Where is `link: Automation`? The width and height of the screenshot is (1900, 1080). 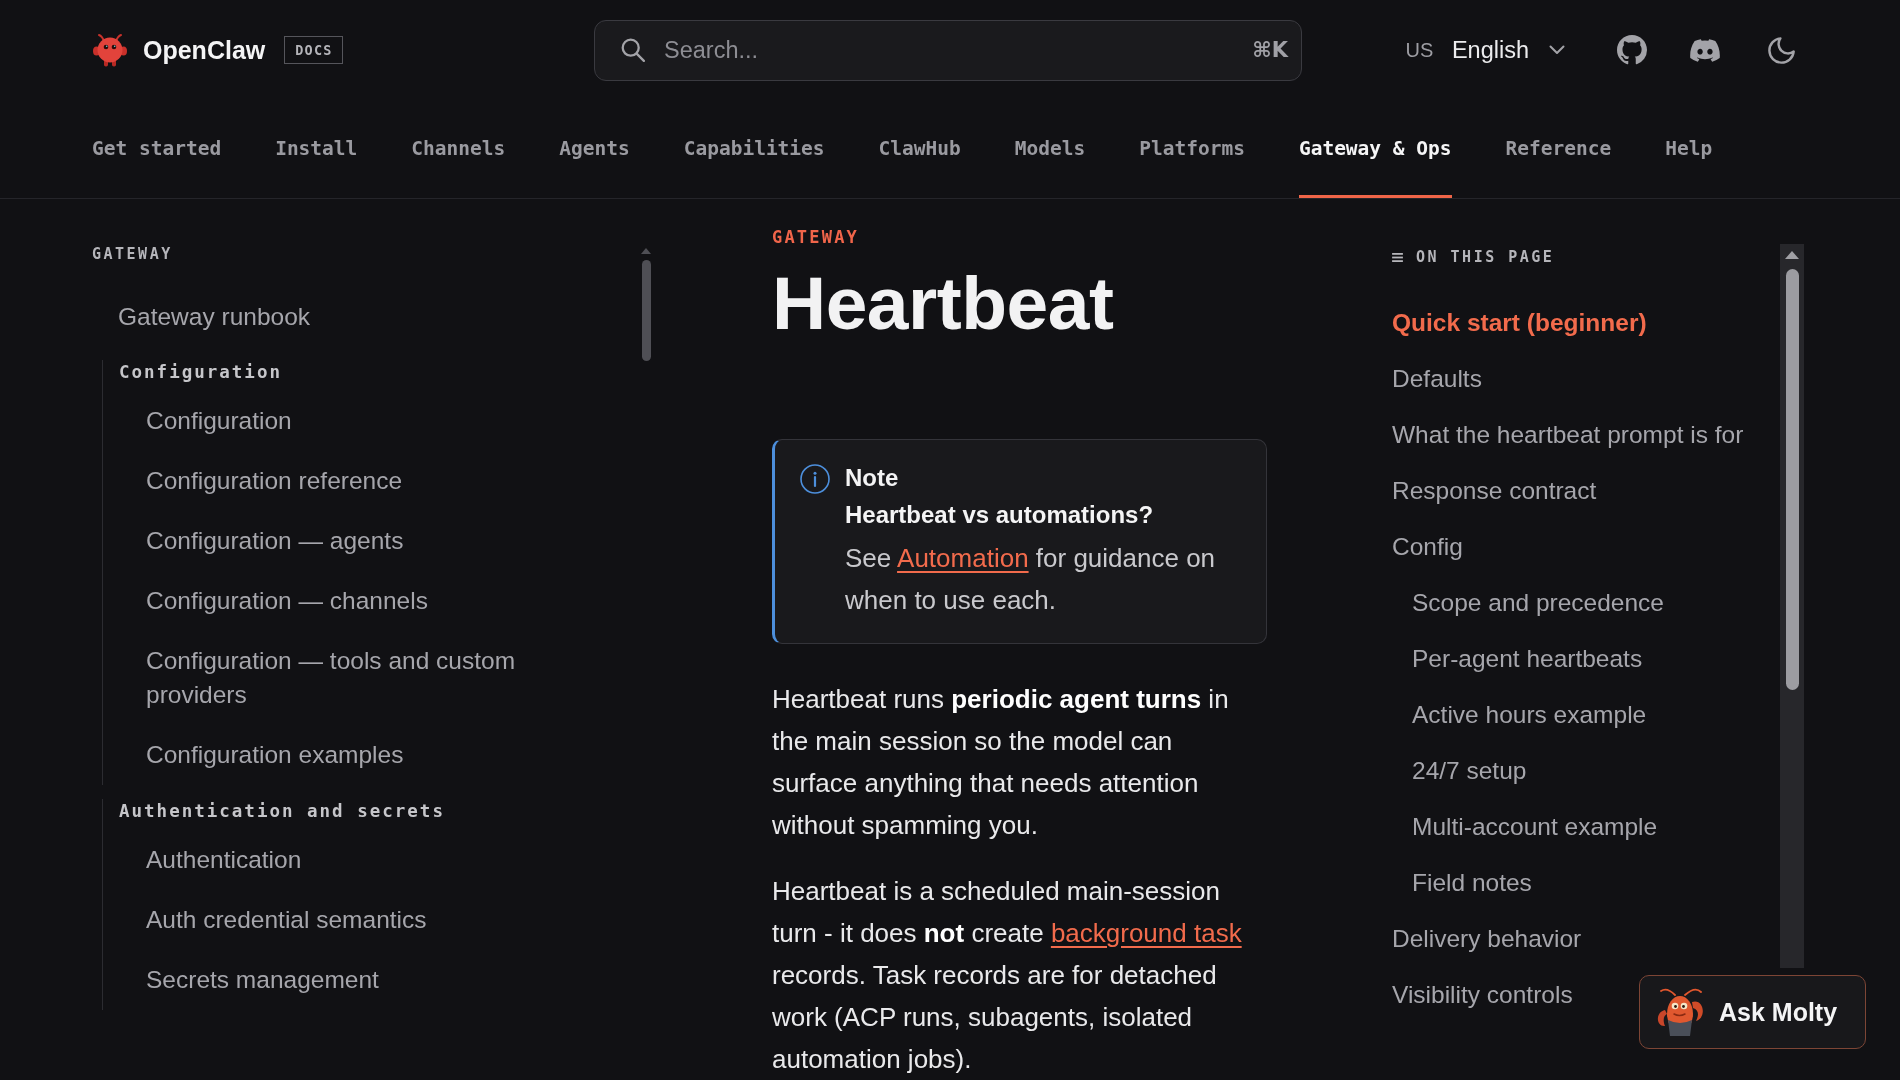
link: Automation is located at coordinates (963, 558).